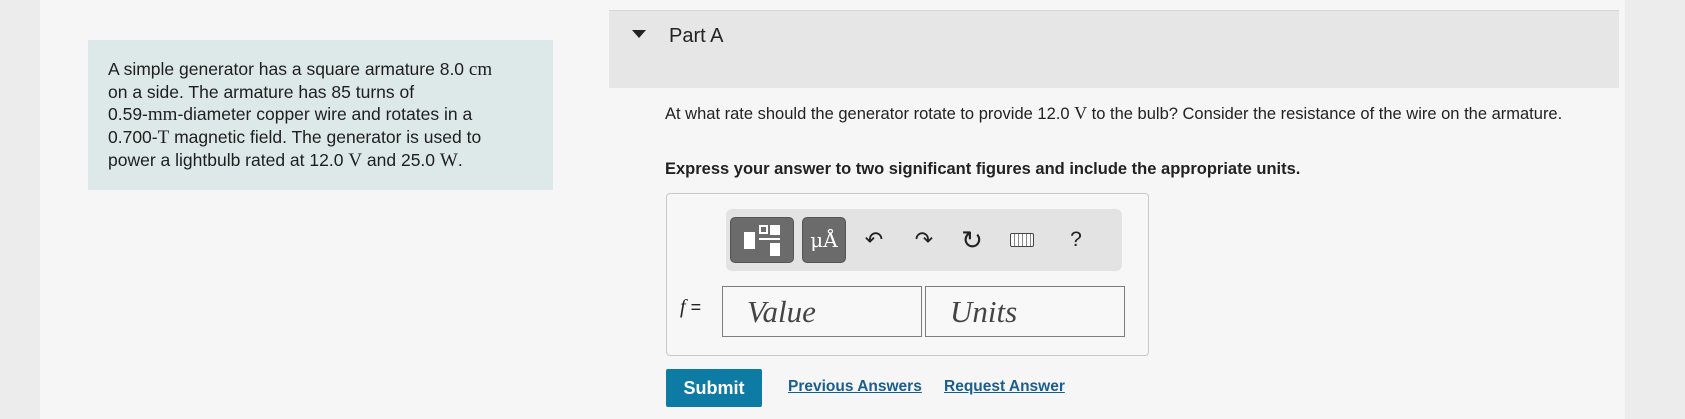 The image size is (1685, 419). Describe the element at coordinates (261, 92) in the screenshot. I see `problem-line-2: on a side. The armature has 85 turns of` at that location.